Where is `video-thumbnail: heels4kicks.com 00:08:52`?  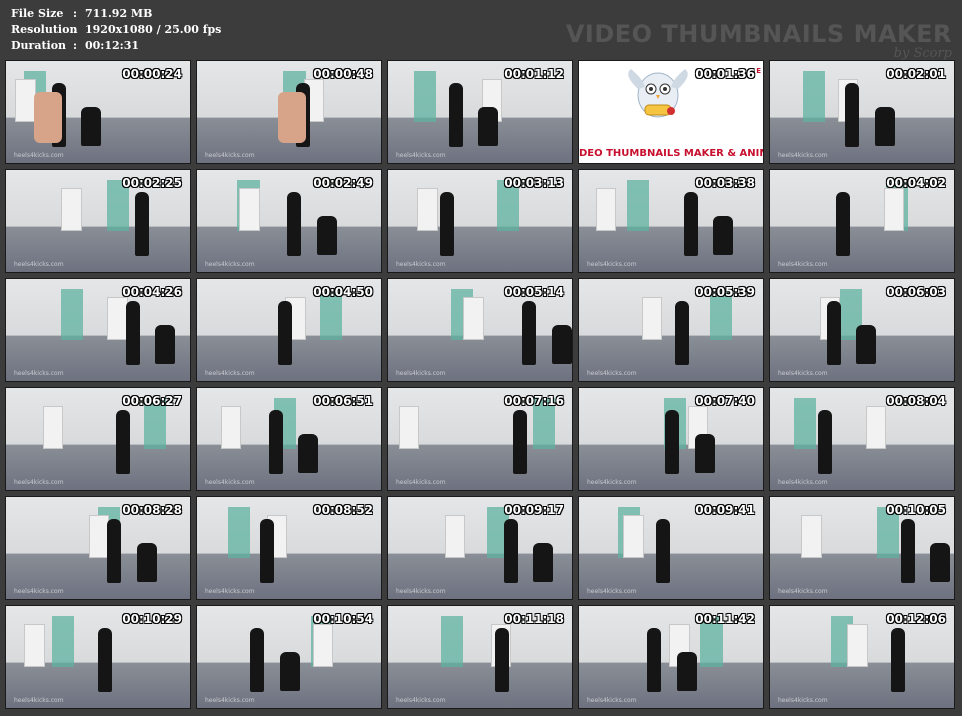 video-thumbnail: heels4kicks.com 00:08:52 is located at coordinates (289, 548).